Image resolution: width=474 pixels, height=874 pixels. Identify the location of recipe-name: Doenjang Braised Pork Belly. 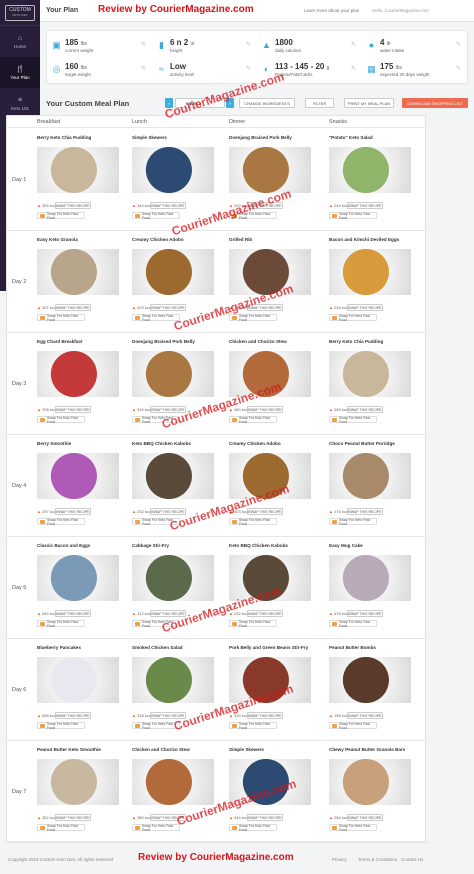
(276, 137).